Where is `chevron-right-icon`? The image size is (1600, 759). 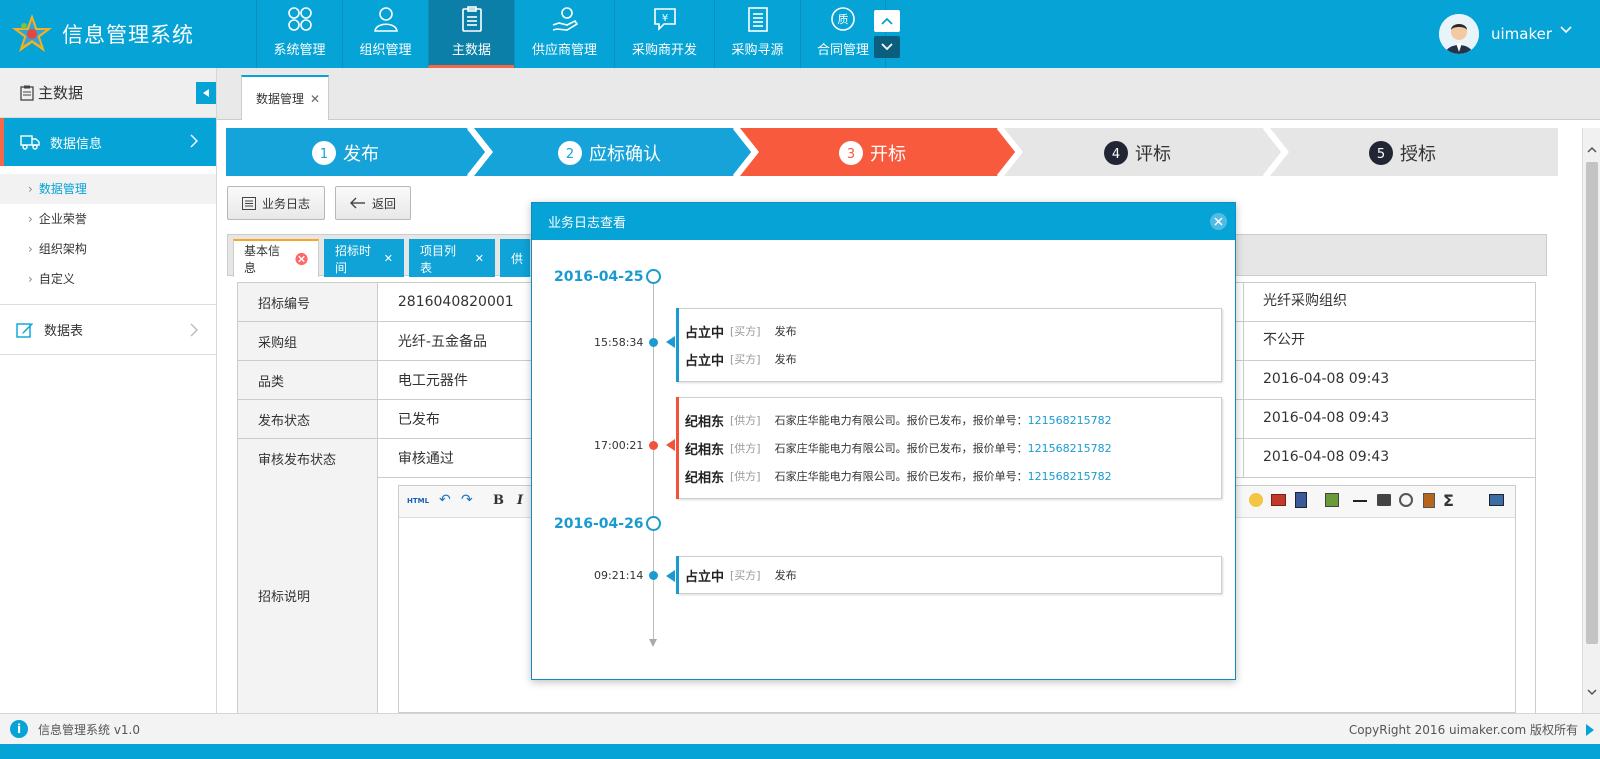 chevron-right-icon is located at coordinates (194, 330).